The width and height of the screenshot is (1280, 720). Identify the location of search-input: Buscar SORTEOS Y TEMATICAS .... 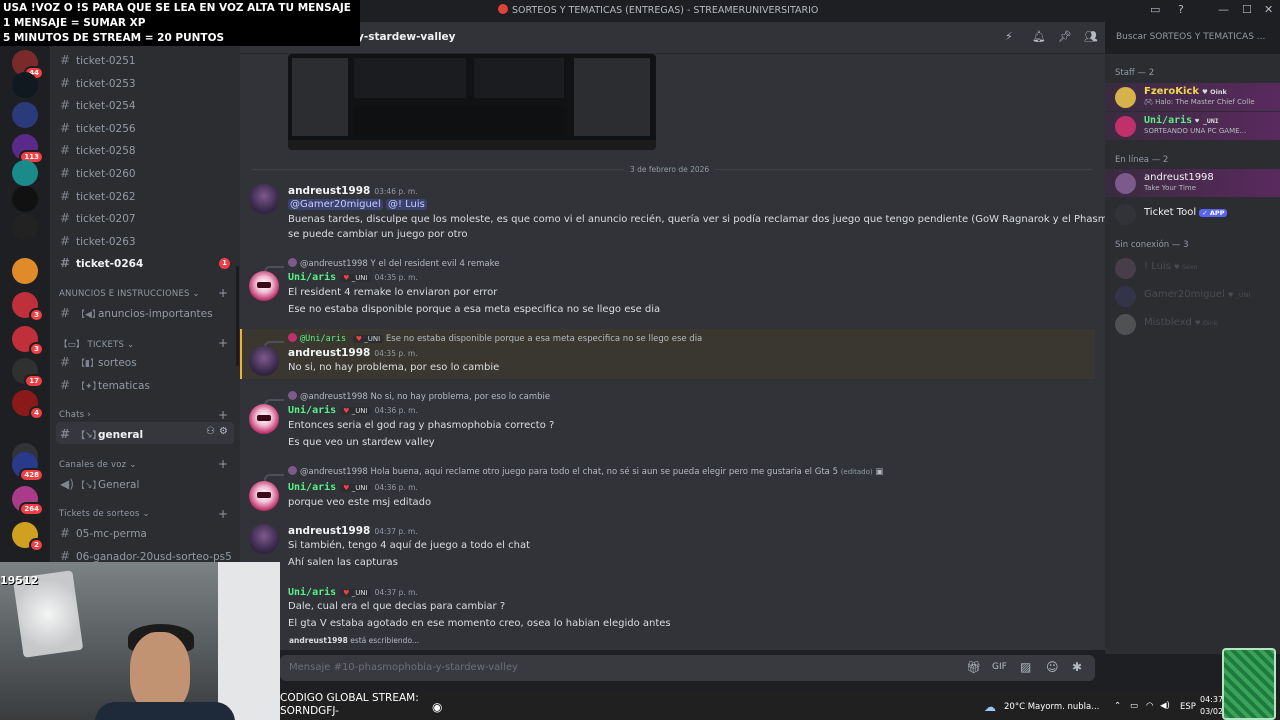
(1190, 38).